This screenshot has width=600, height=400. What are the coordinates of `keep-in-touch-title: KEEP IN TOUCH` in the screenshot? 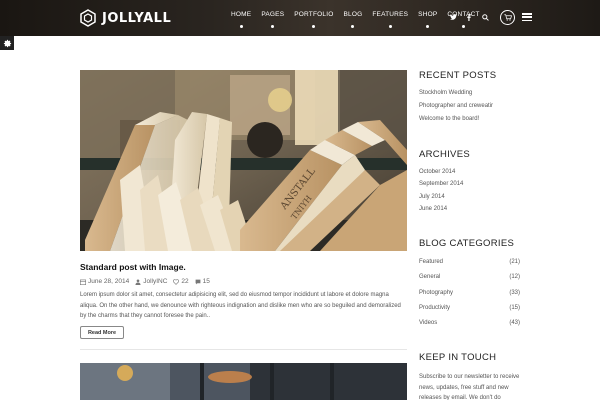 It's located at (458, 357).